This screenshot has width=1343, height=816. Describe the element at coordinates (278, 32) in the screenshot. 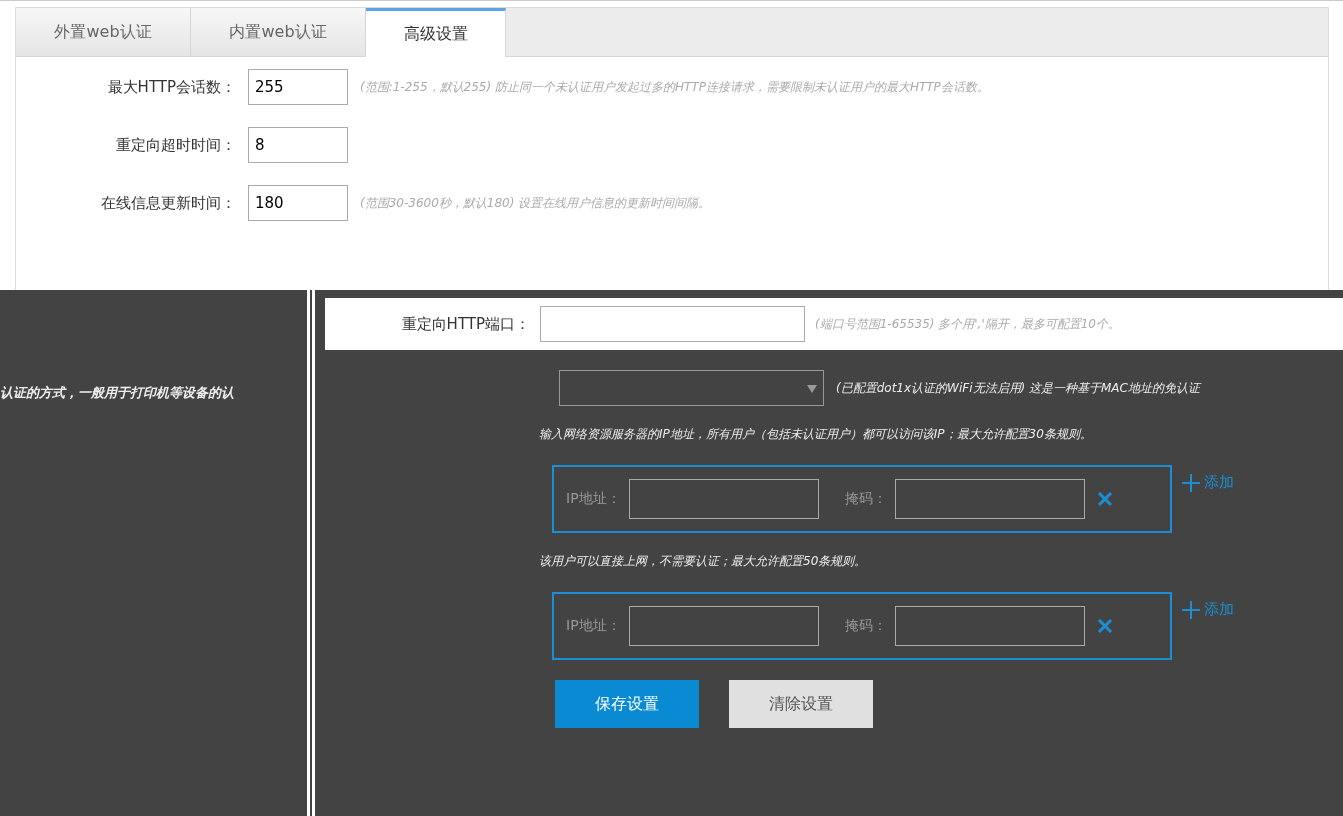

I see `tab: 内置web认证` at that location.